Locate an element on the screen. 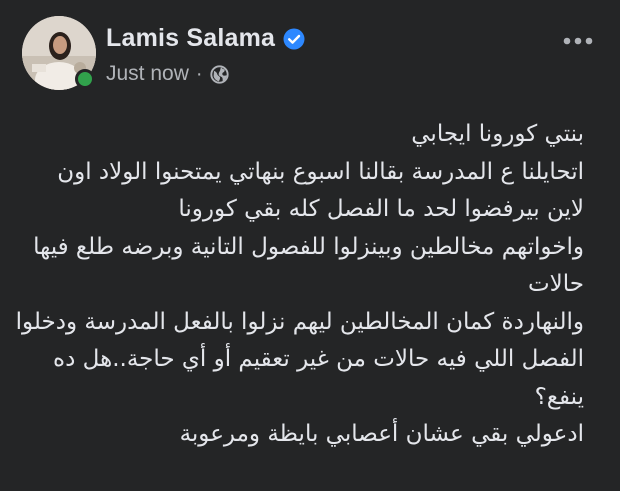 The image size is (620, 491). author-avatar is located at coordinates (59, 53).